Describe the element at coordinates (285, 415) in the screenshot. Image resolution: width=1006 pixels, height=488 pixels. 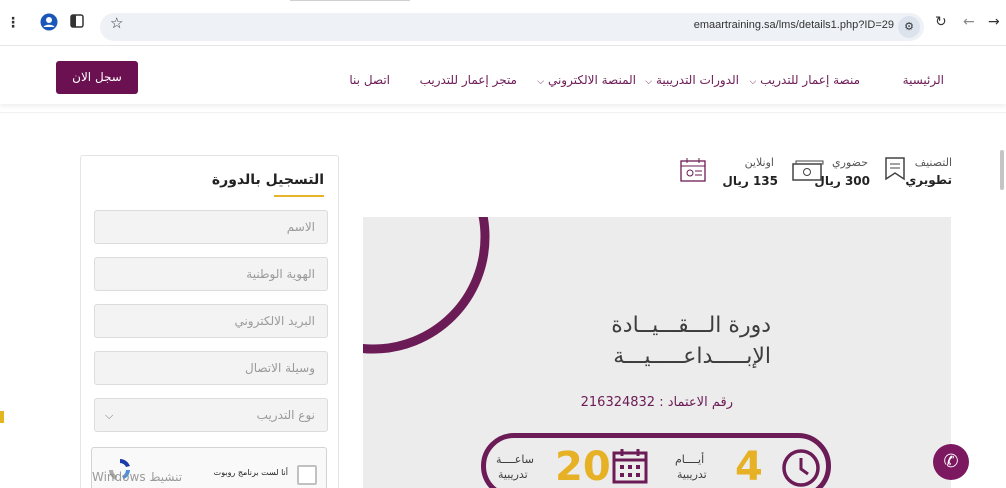
I see `training-type-value: نوع التدريب` at that location.